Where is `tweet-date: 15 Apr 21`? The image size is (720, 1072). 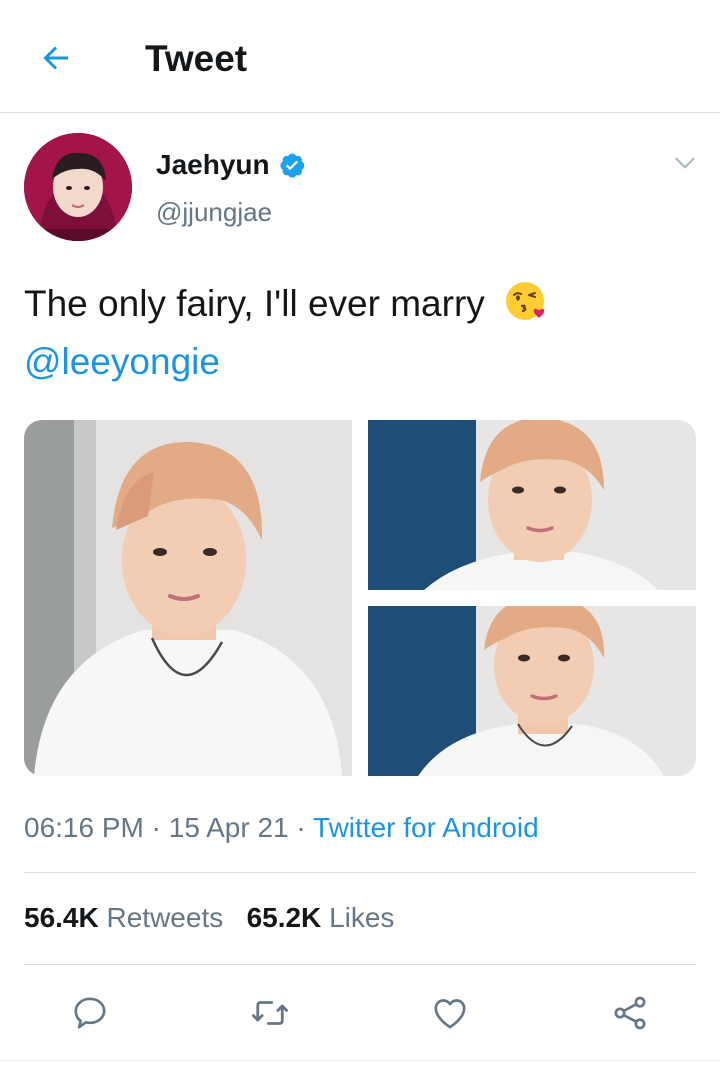
tweet-date: 15 Apr 21 is located at coordinates (229, 827).